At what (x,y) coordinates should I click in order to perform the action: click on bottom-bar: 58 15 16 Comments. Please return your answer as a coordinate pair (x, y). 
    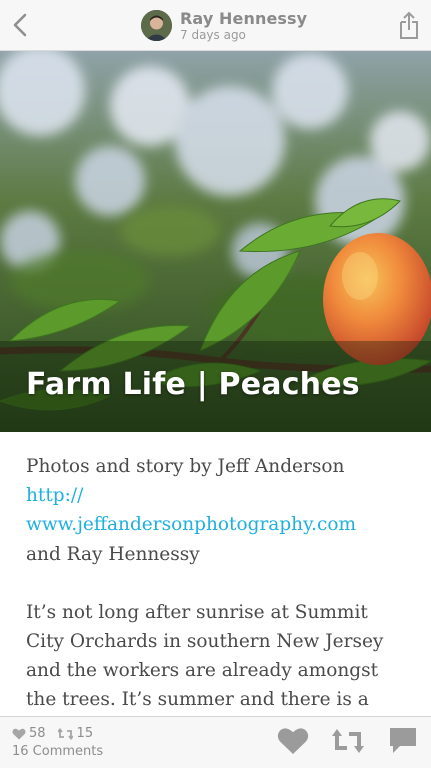
    Looking at the image, I should click on (215, 742).